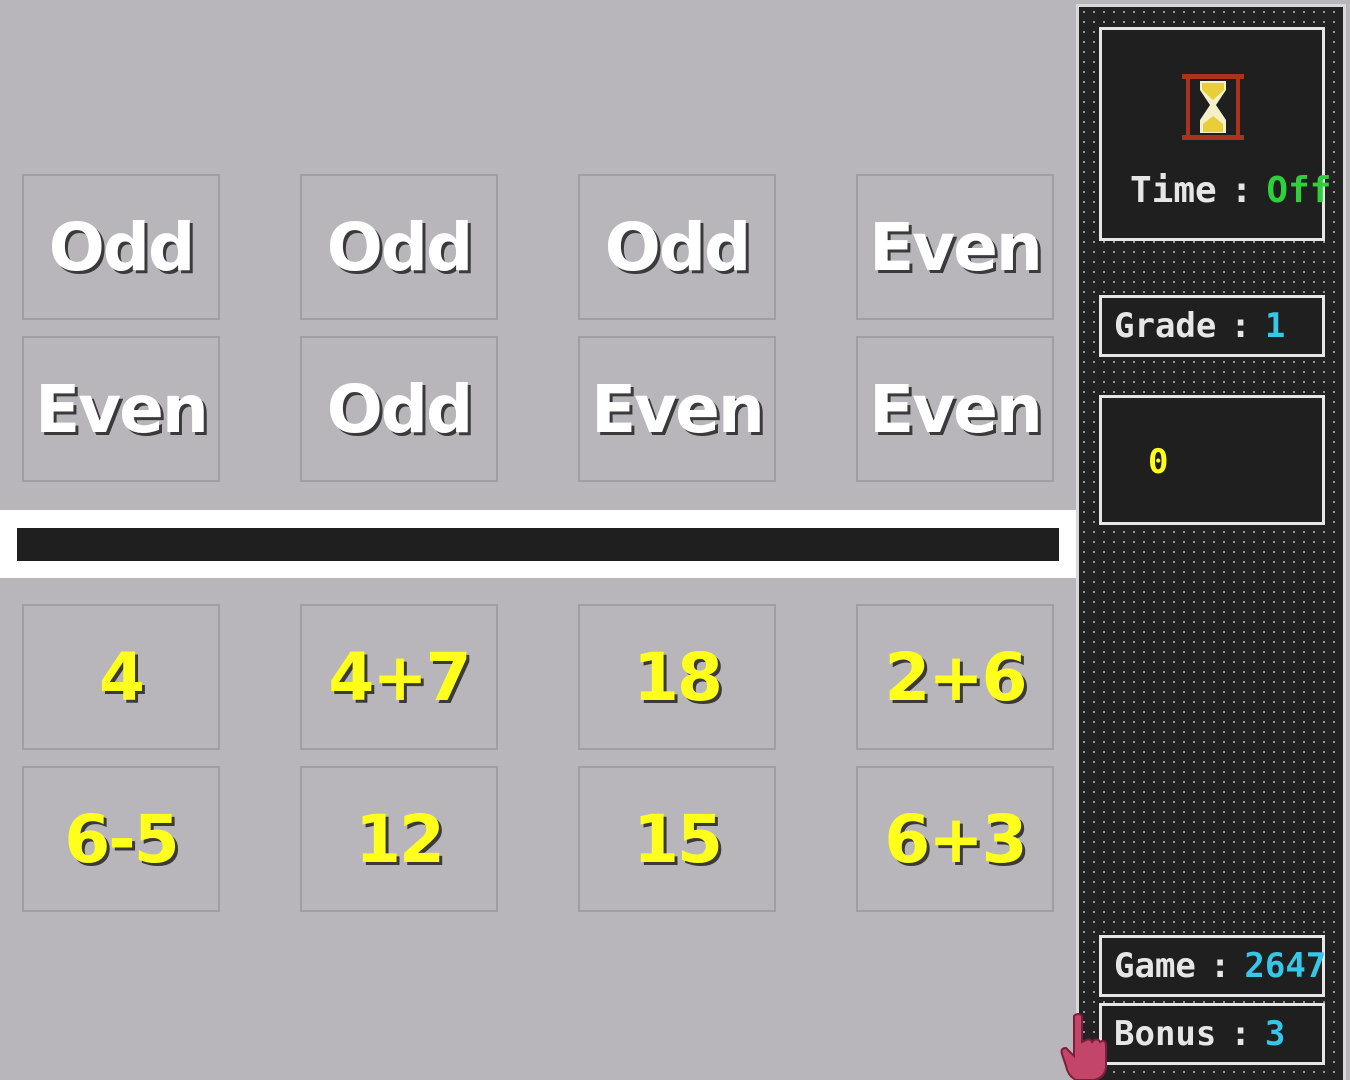 The image size is (1350, 1080). Describe the element at coordinates (955, 677) in the screenshot. I see `expression-card: 2+6` at that location.